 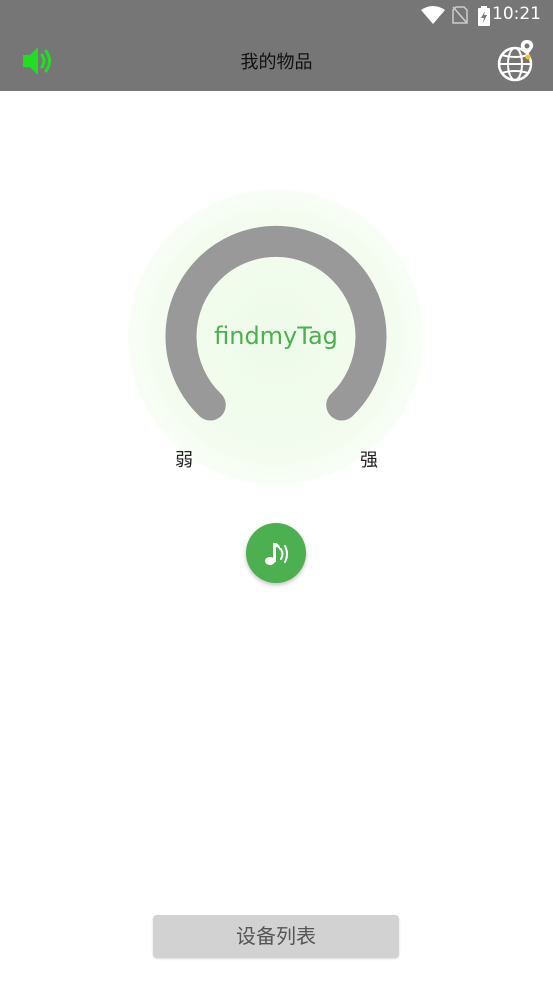 What do you see at coordinates (516, 14) in the screenshot?
I see `status-time: 10:21` at bounding box center [516, 14].